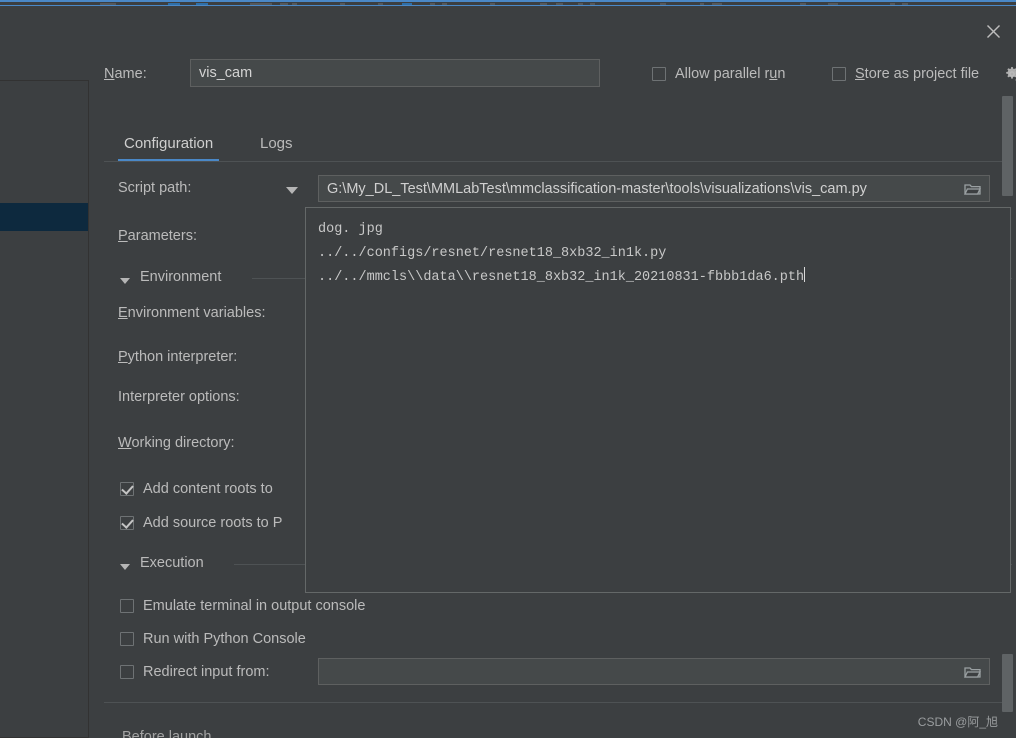 Image resolution: width=1016 pixels, height=738 pixels. I want to click on name-label: Name:, so click(125, 74).